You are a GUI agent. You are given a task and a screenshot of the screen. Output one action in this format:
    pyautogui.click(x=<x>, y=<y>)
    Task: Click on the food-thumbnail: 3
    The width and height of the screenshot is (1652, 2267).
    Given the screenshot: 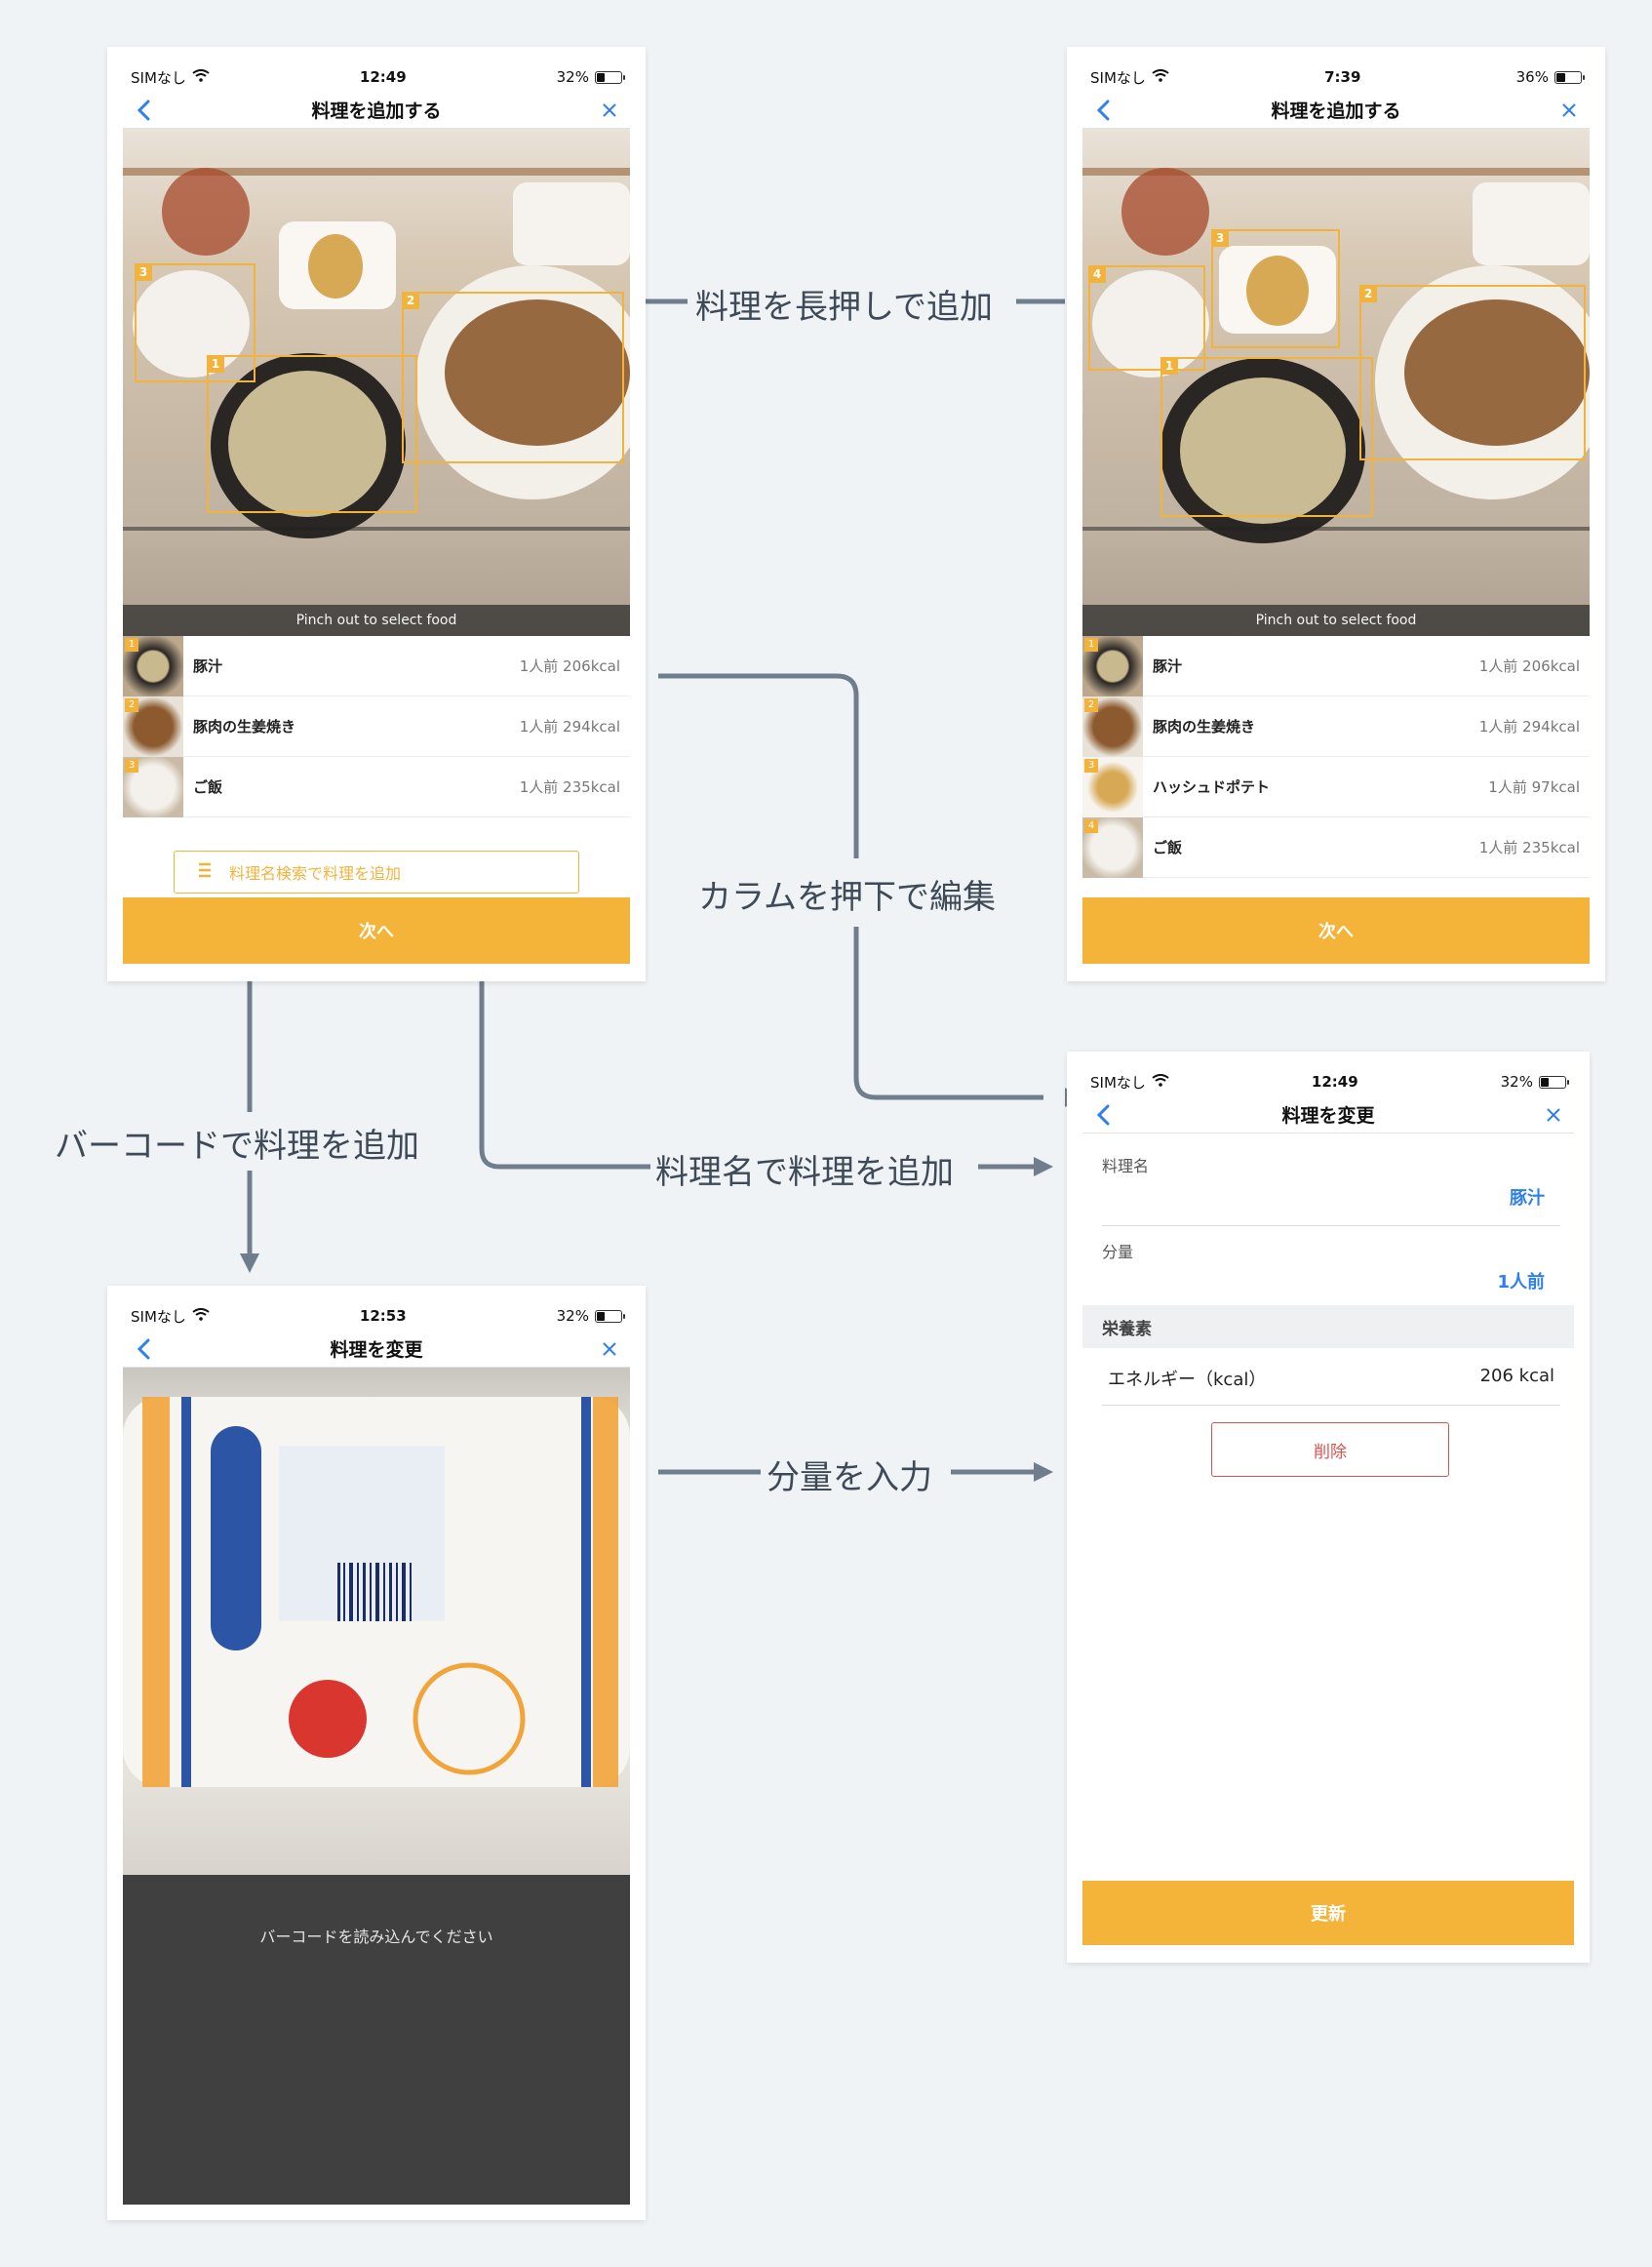 What is the action you would take?
    pyautogui.click(x=1112, y=787)
    